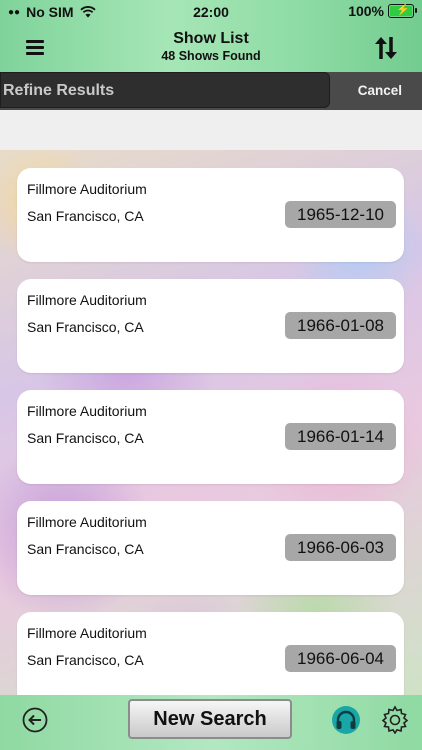 The width and height of the screenshot is (422, 750). Describe the element at coordinates (340, 547) in the screenshot. I see `show-date-badge: 1966-06-03` at that location.